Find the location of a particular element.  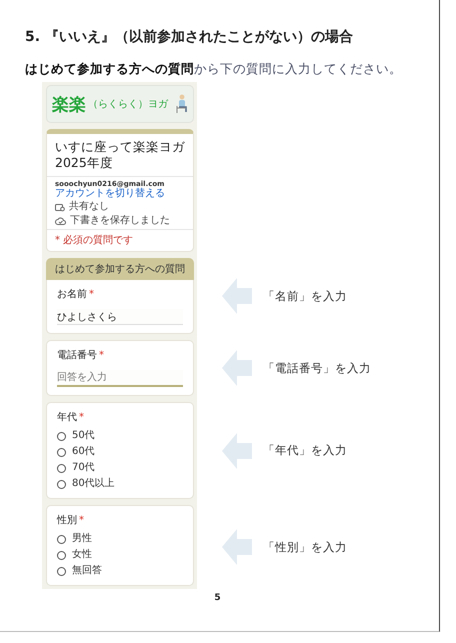

option-label: 70代 is located at coordinates (83, 468).